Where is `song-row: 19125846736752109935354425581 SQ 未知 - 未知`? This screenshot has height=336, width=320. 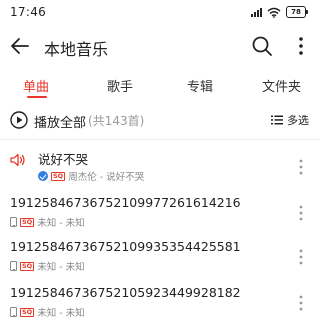 song-row: 19125846736752109935354425581 SQ 未知 - 未知 is located at coordinates (160, 262).